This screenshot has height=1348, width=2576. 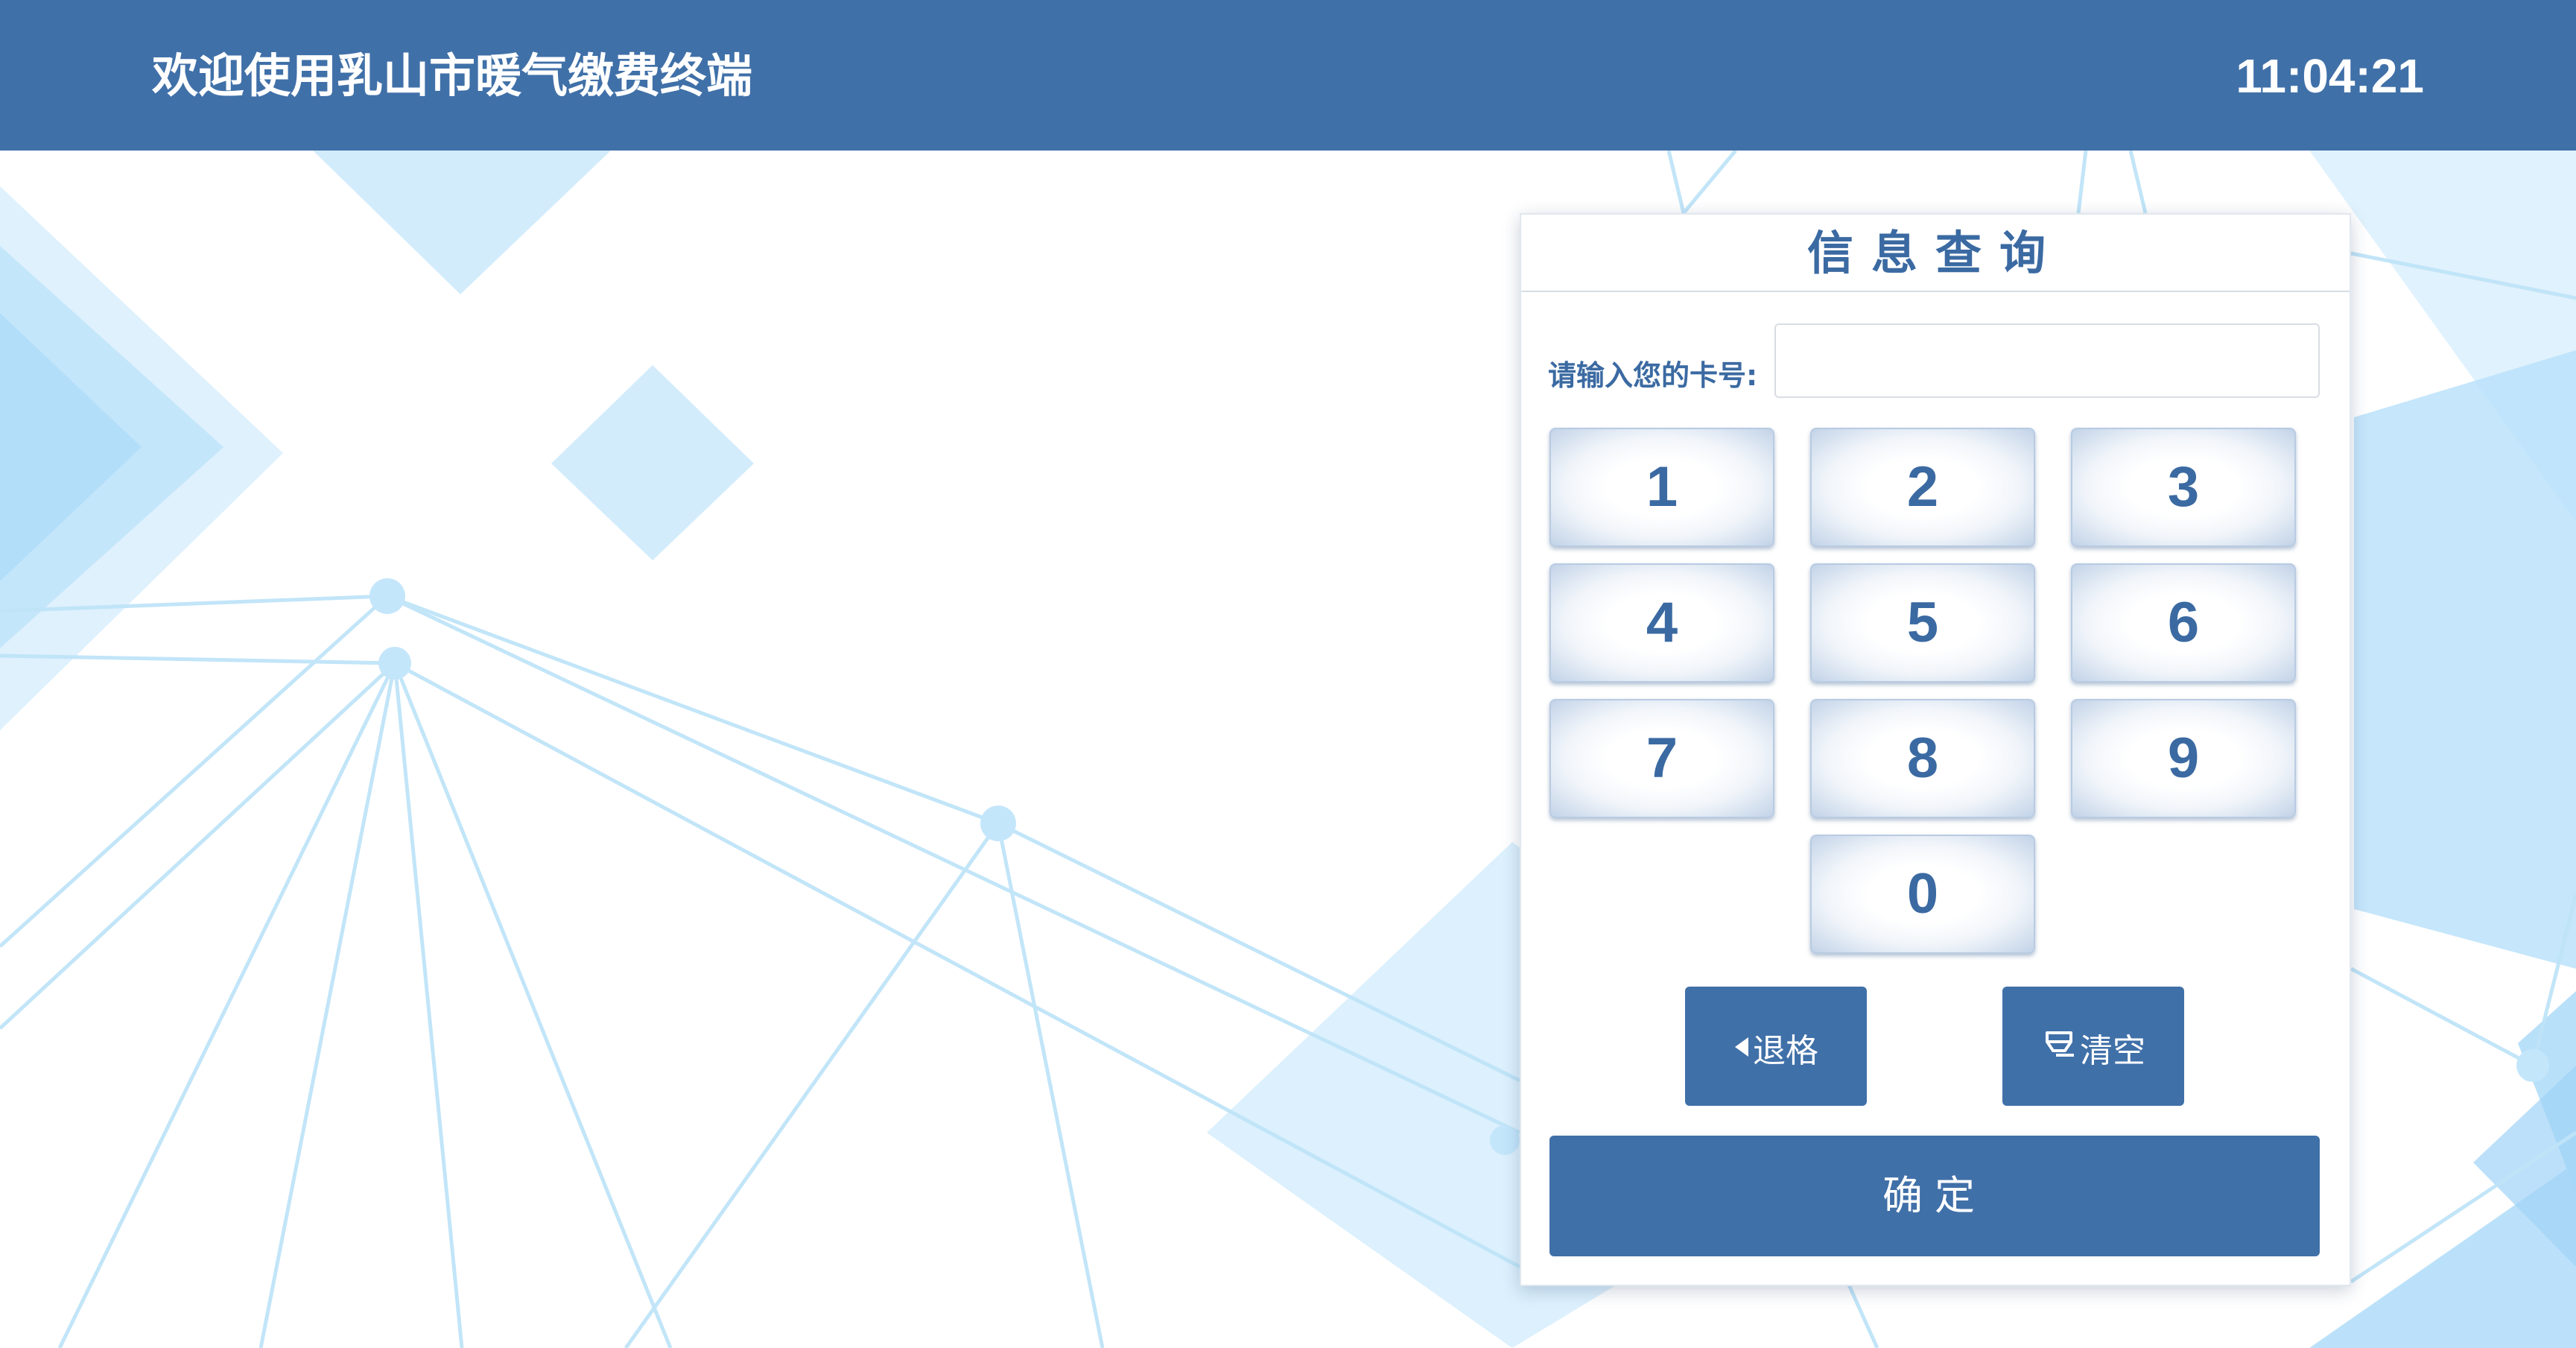 What do you see at coordinates (1923, 895) in the screenshot?
I see `key-0: 0` at bounding box center [1923, 895].